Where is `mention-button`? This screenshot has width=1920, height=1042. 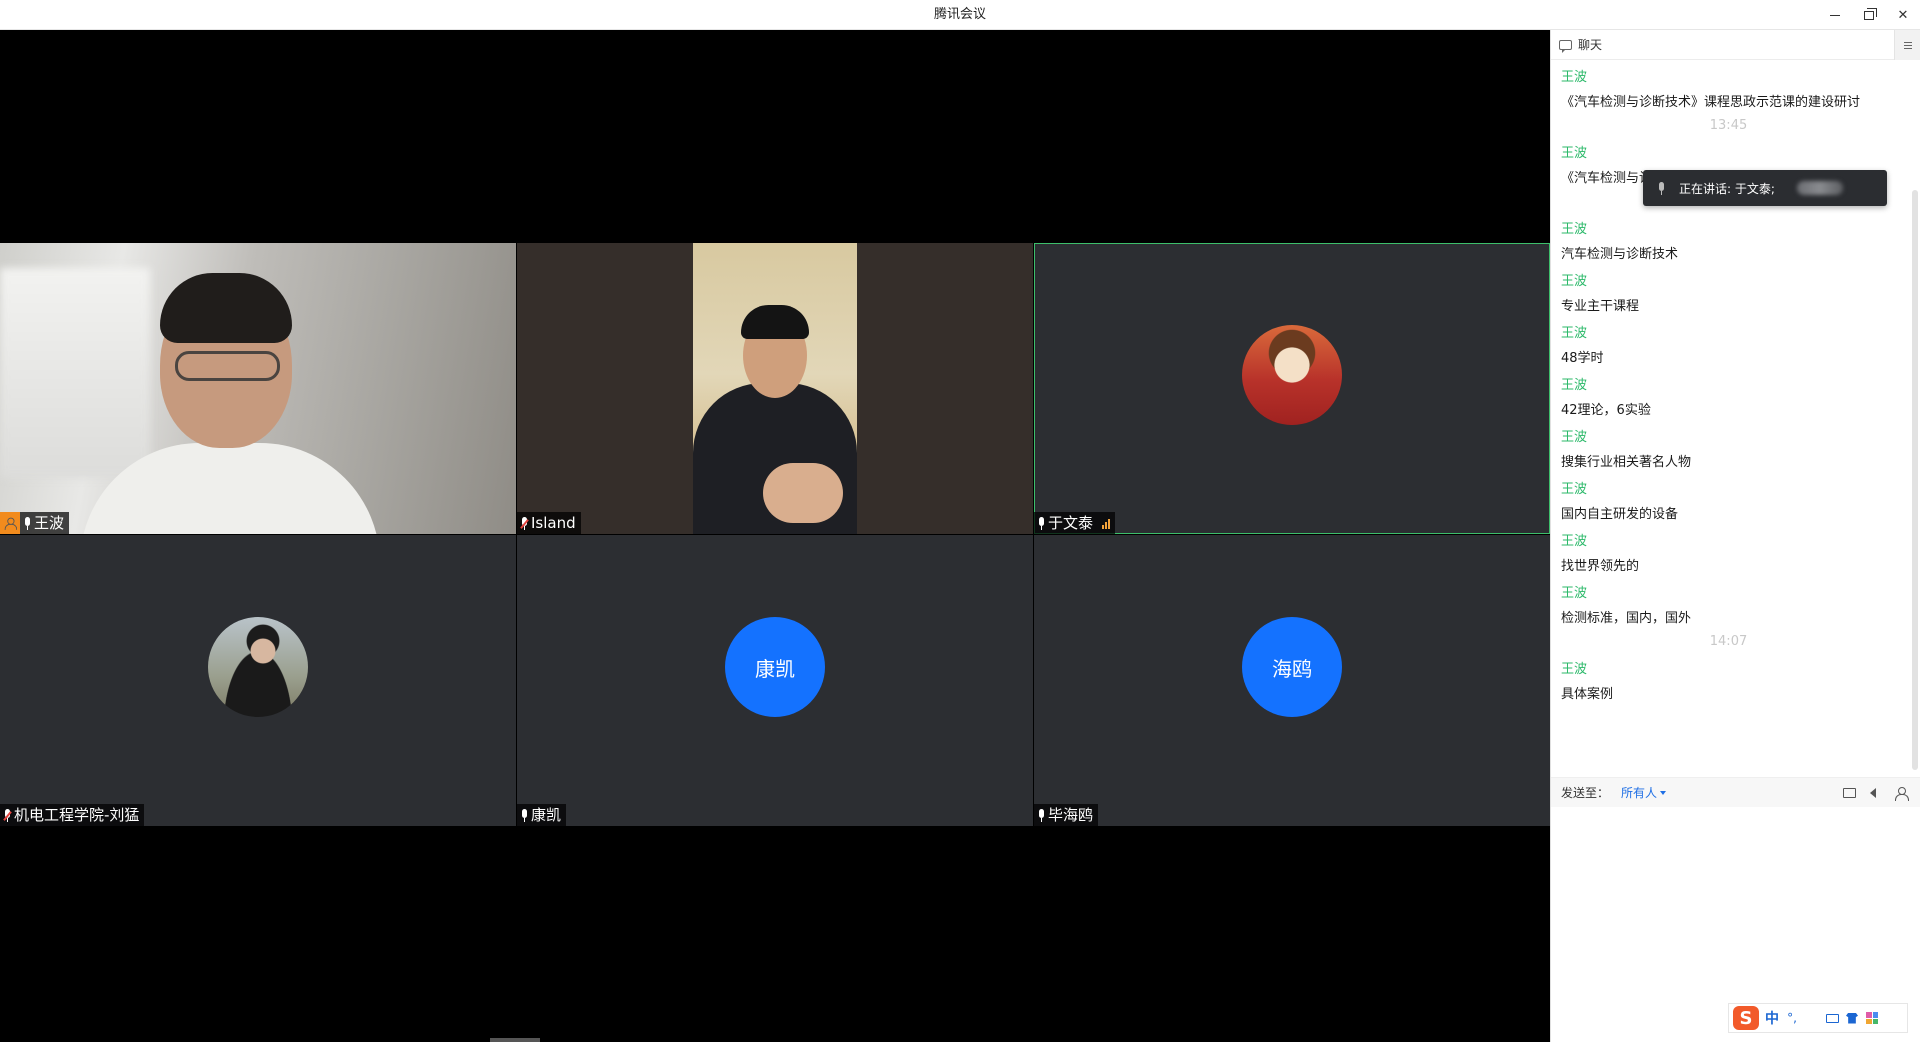
mention-button is located at coordinates (1901, 793).